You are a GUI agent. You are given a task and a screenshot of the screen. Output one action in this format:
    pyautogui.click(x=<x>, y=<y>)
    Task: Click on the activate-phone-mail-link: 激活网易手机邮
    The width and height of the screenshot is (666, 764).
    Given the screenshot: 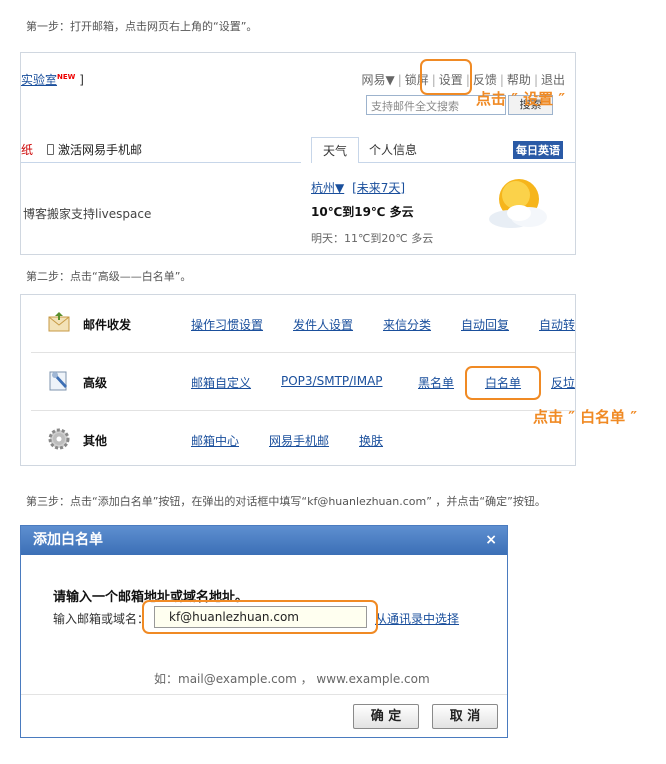 What is the action you would take?
    pyautogui.click(x=94, y=149)
    